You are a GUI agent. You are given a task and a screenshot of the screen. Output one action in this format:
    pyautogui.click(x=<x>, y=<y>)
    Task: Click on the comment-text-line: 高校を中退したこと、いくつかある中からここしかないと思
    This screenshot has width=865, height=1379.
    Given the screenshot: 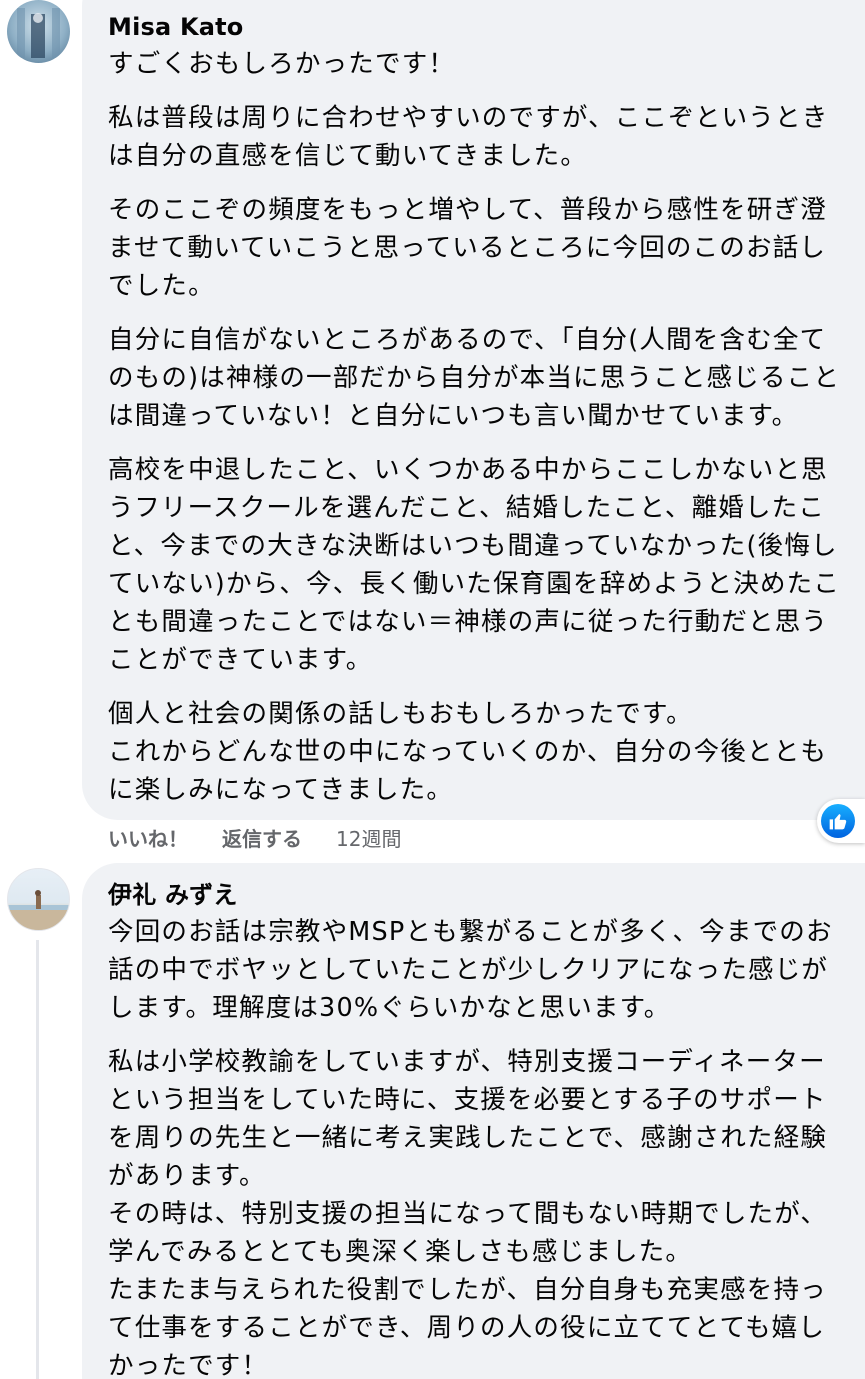 What is the action you would take?
    pyautogui.click(x=468, y=470)
    